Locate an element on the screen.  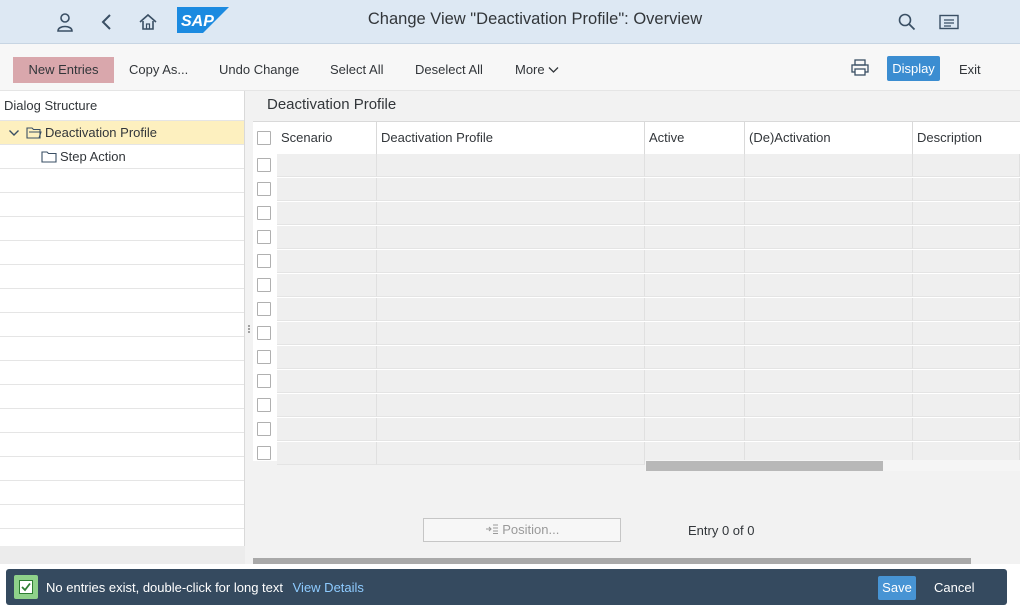
undo-change-button: Undo Change is located at coordinates (259, 71).